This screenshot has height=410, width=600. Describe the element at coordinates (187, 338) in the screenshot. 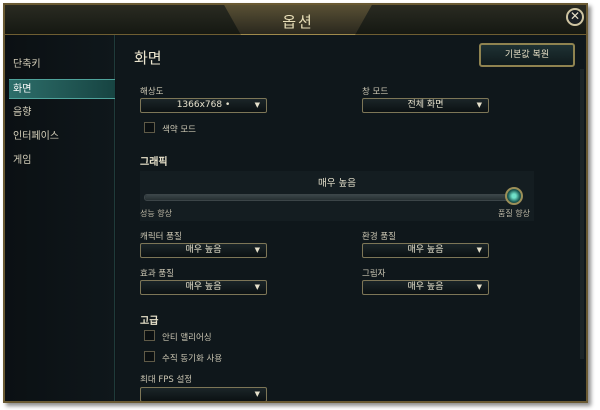

I see `antialiasing-label: 안티 앨리어싱` at that location.